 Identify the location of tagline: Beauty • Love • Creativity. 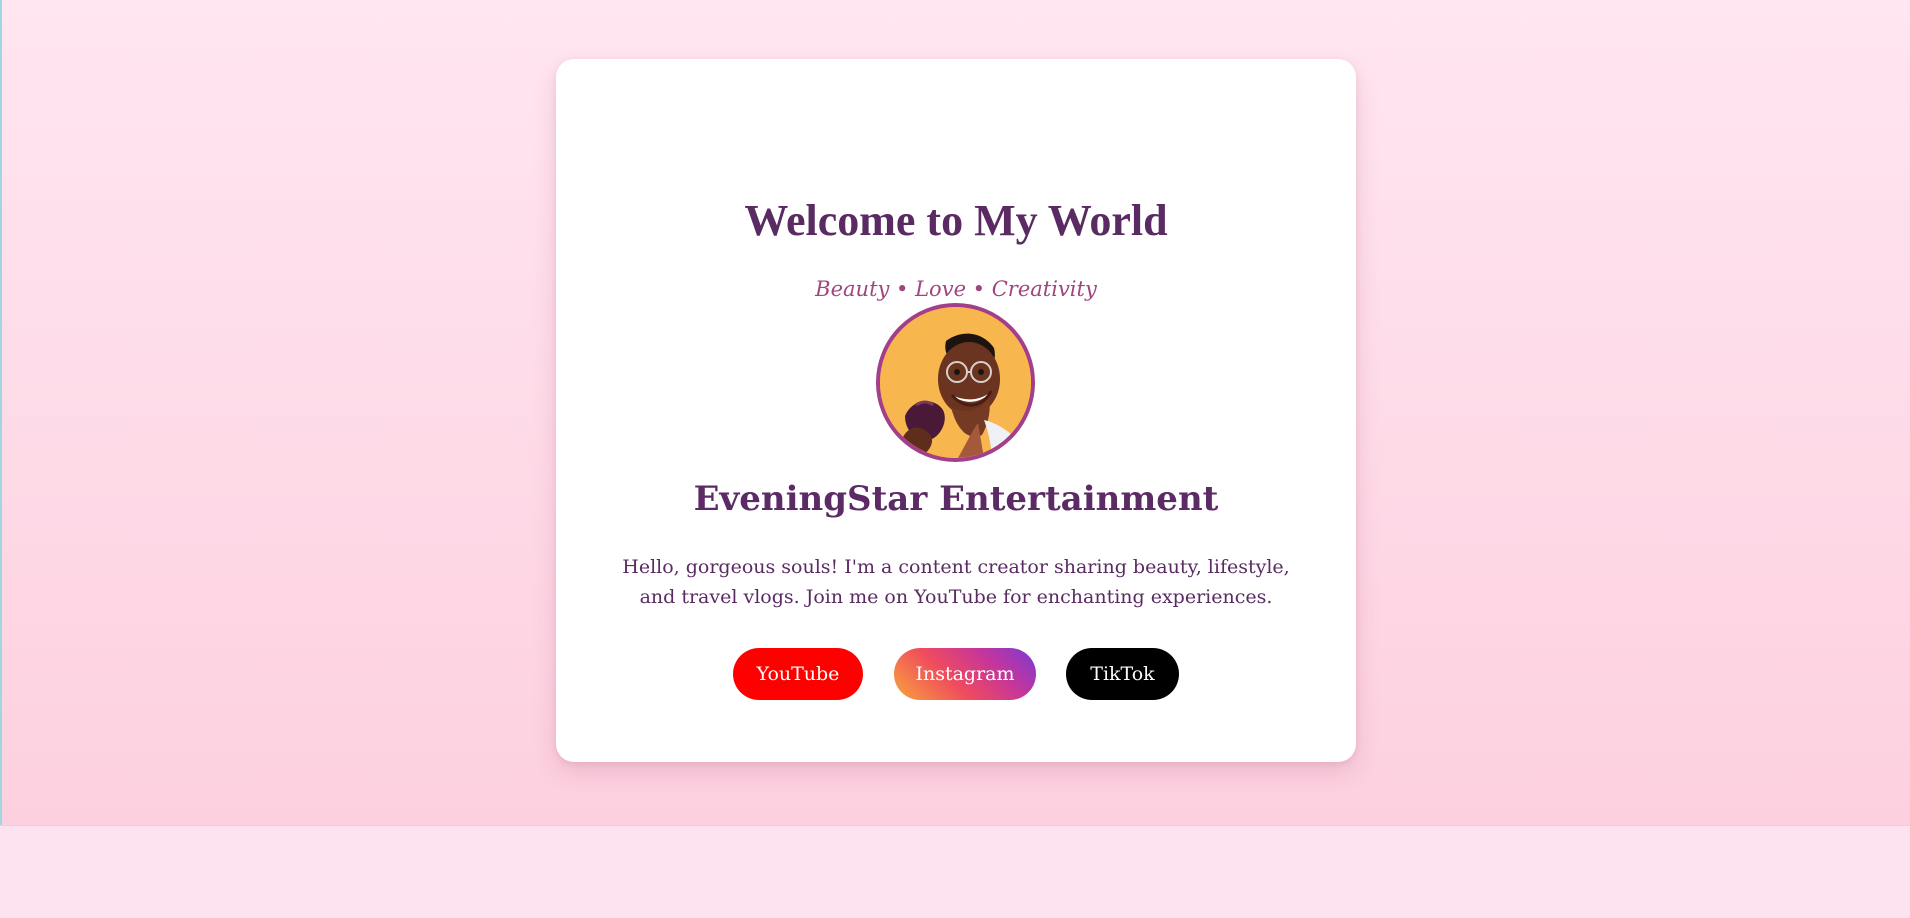
(956, 289).